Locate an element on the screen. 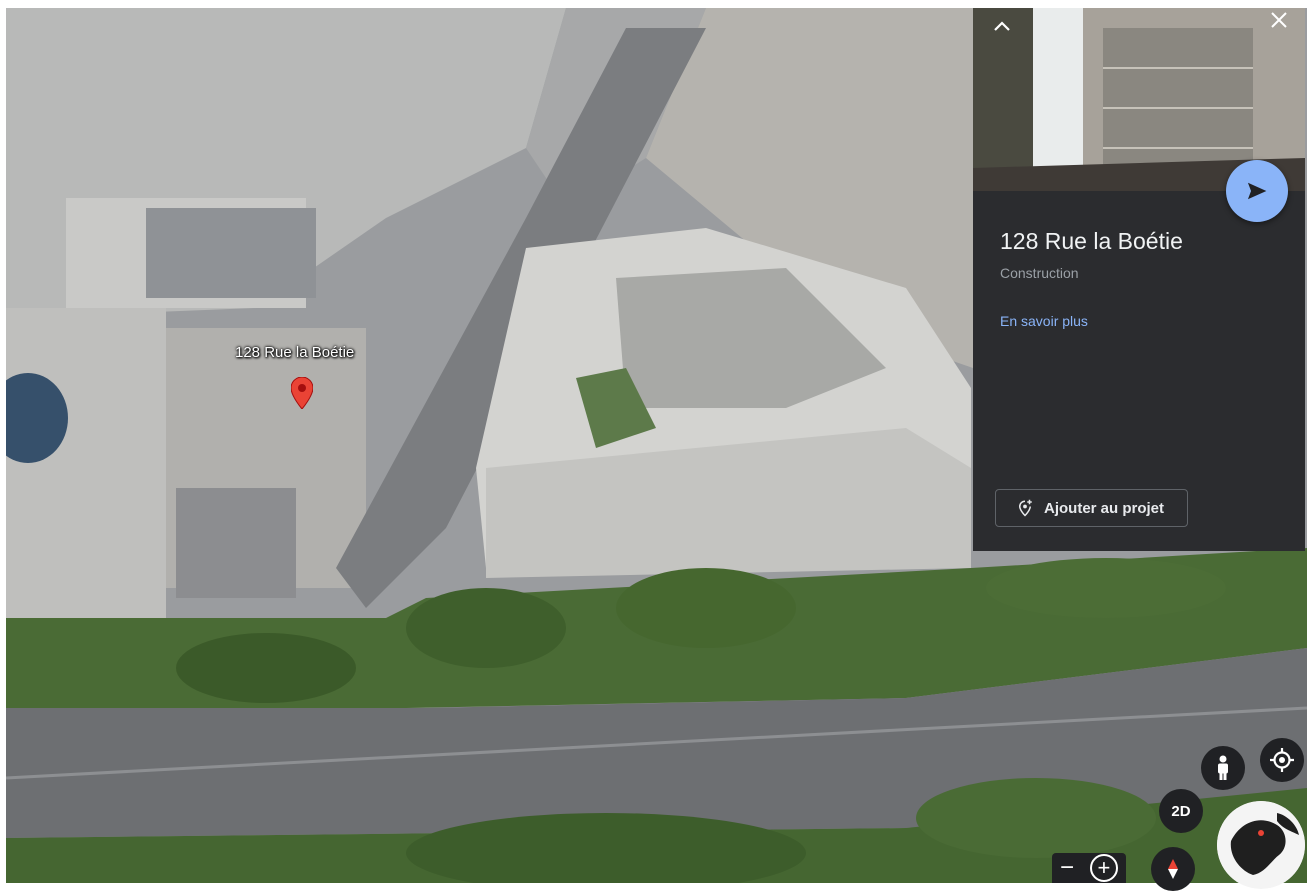 Image resolution: width=1313 pixels, height=891 pixels. compass-icon is located at coordinates (1173, 869).